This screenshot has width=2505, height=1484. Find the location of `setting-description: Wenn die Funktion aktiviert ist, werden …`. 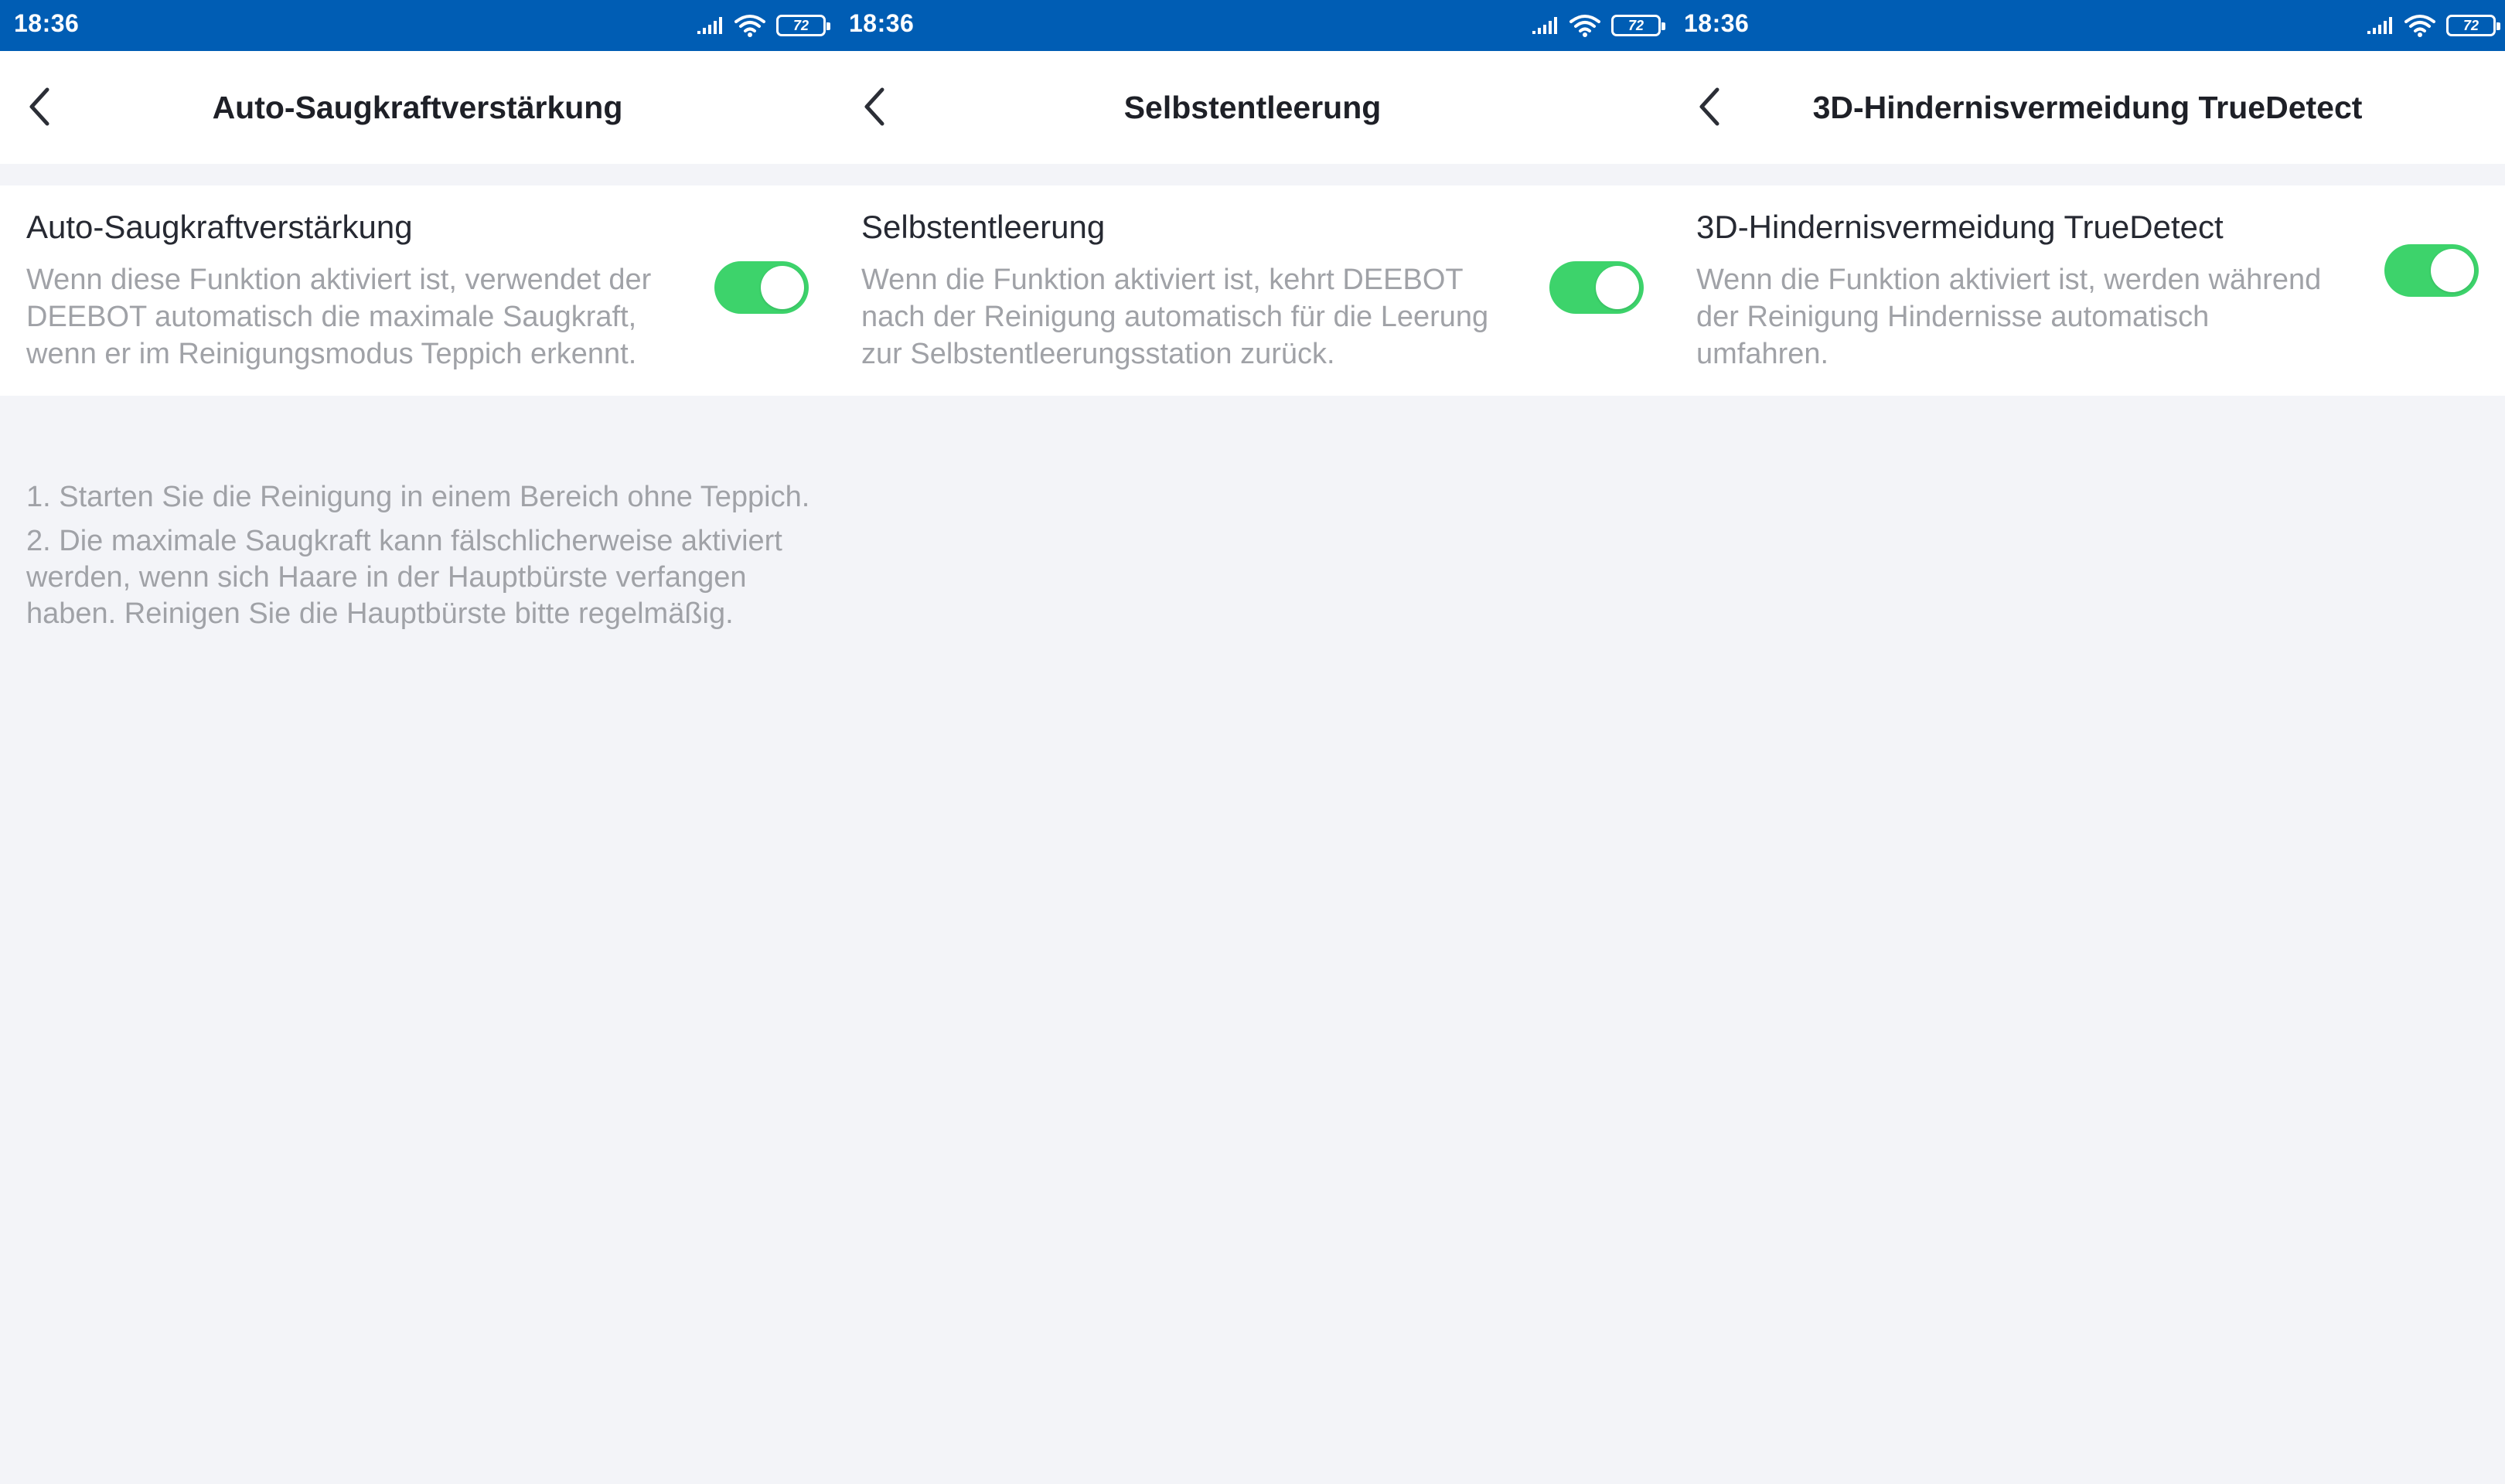

setting-description: Wenn die Funktion aktiviert ist, werden … is located at coordinates (2009, 317).